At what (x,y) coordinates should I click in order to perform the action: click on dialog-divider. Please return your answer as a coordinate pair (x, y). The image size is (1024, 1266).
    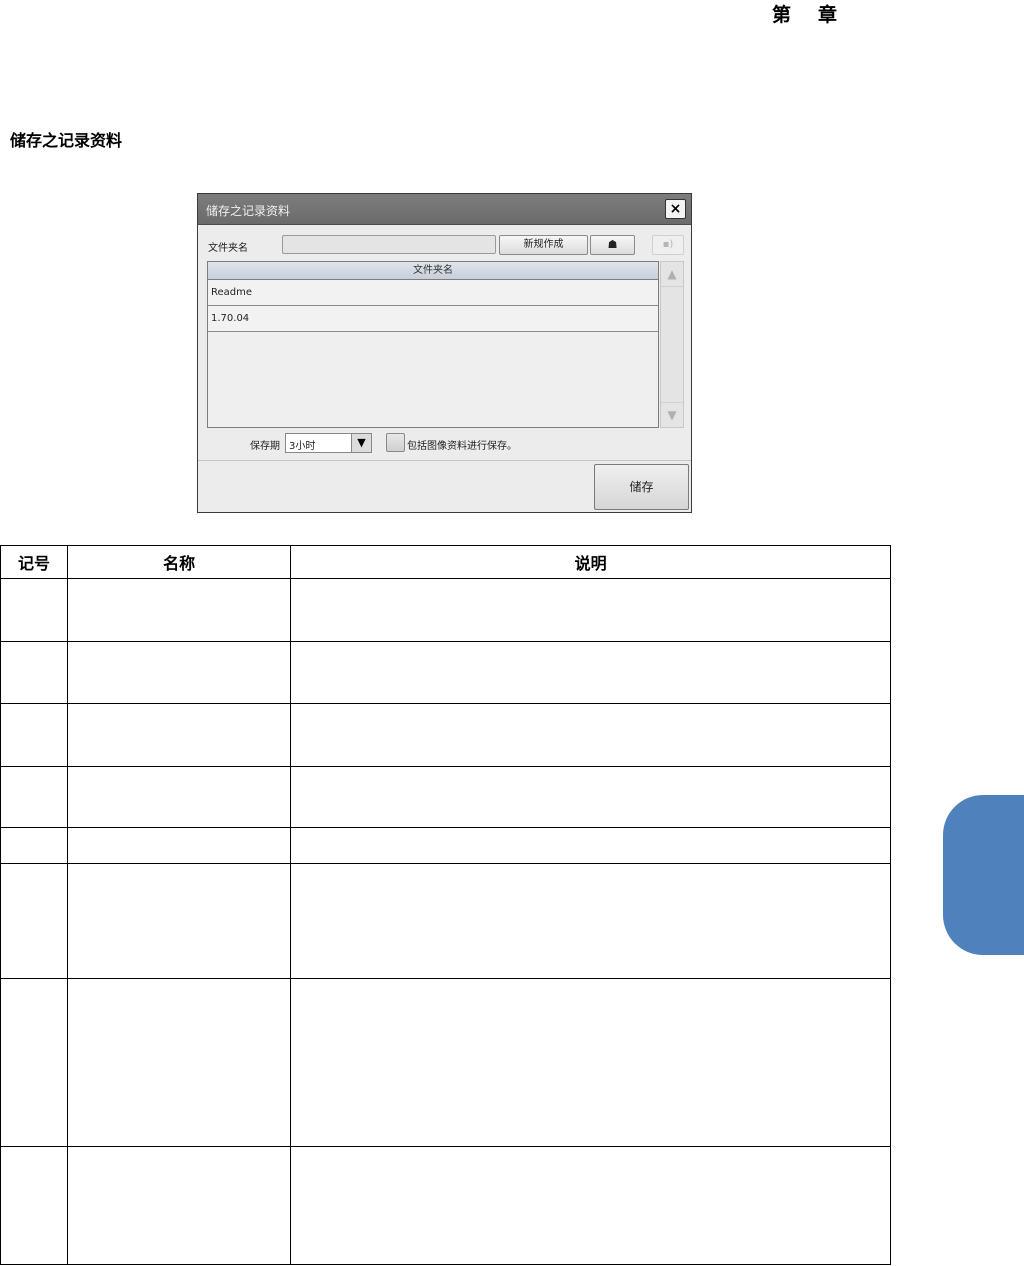
    Looking at the image, I should click on (444, 460).